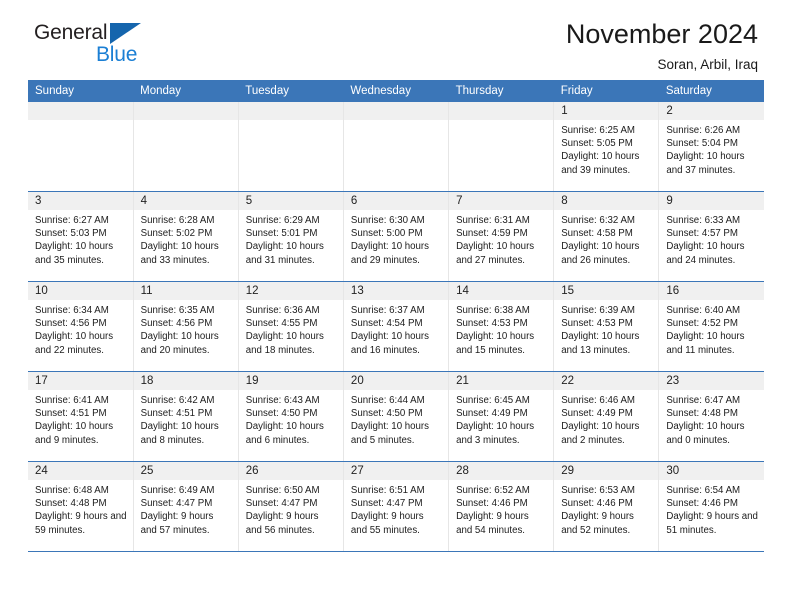  What do you see at coordinates (606, 471) in the screenshot?
I see `day-number: 29` at bounding box center [606, 471].